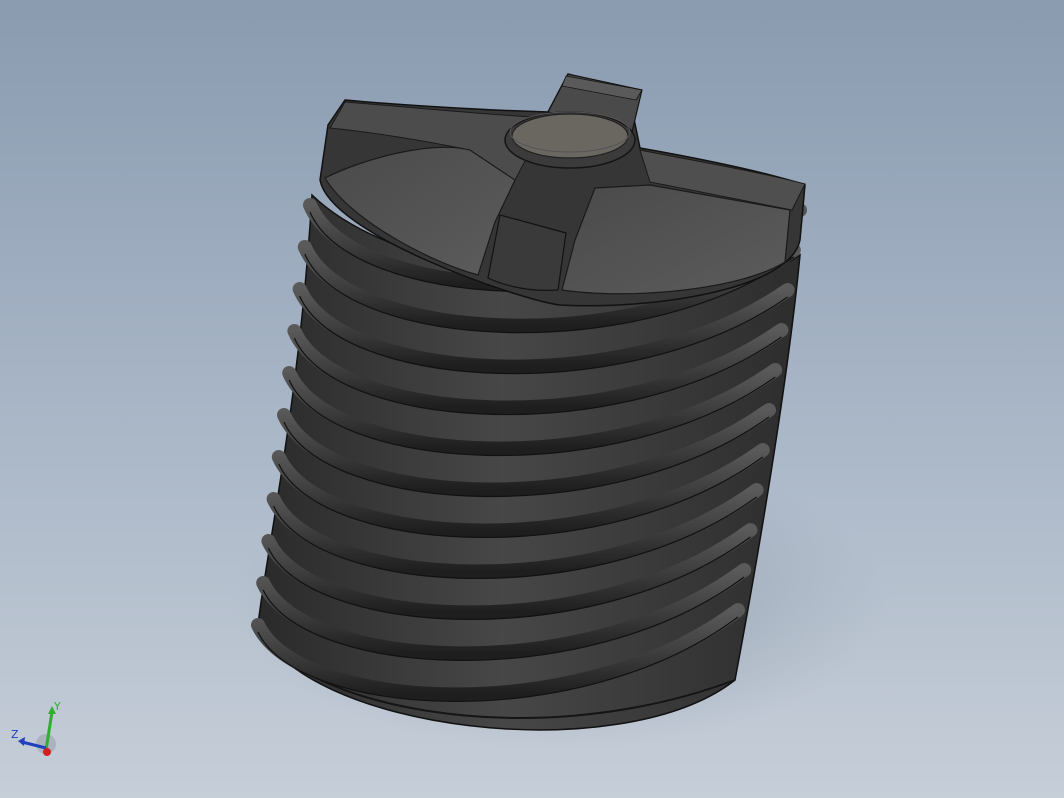 The height and width of the screenshot is (798, 1064). I want to click on triad-y-label: Y, so click(57, 706).